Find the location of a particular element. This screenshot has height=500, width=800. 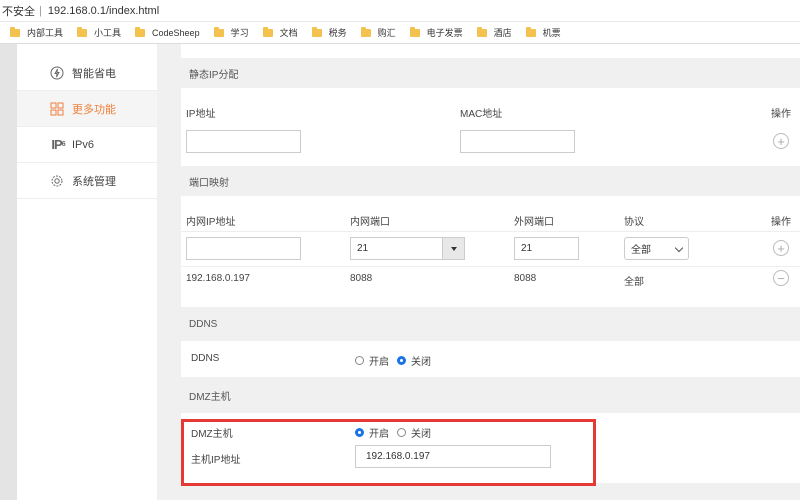

sidebar-item-system: 系统管理 is located at coordinates (87, 181).